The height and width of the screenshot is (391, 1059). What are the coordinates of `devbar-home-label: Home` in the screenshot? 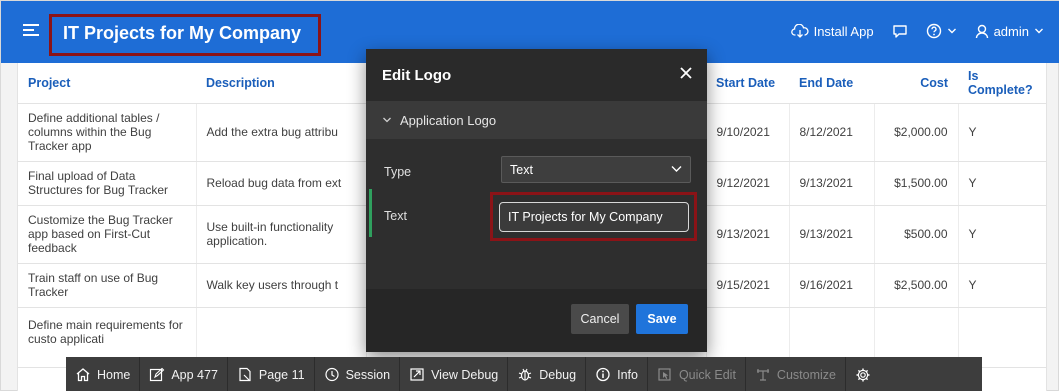 It's located at (114, 374).